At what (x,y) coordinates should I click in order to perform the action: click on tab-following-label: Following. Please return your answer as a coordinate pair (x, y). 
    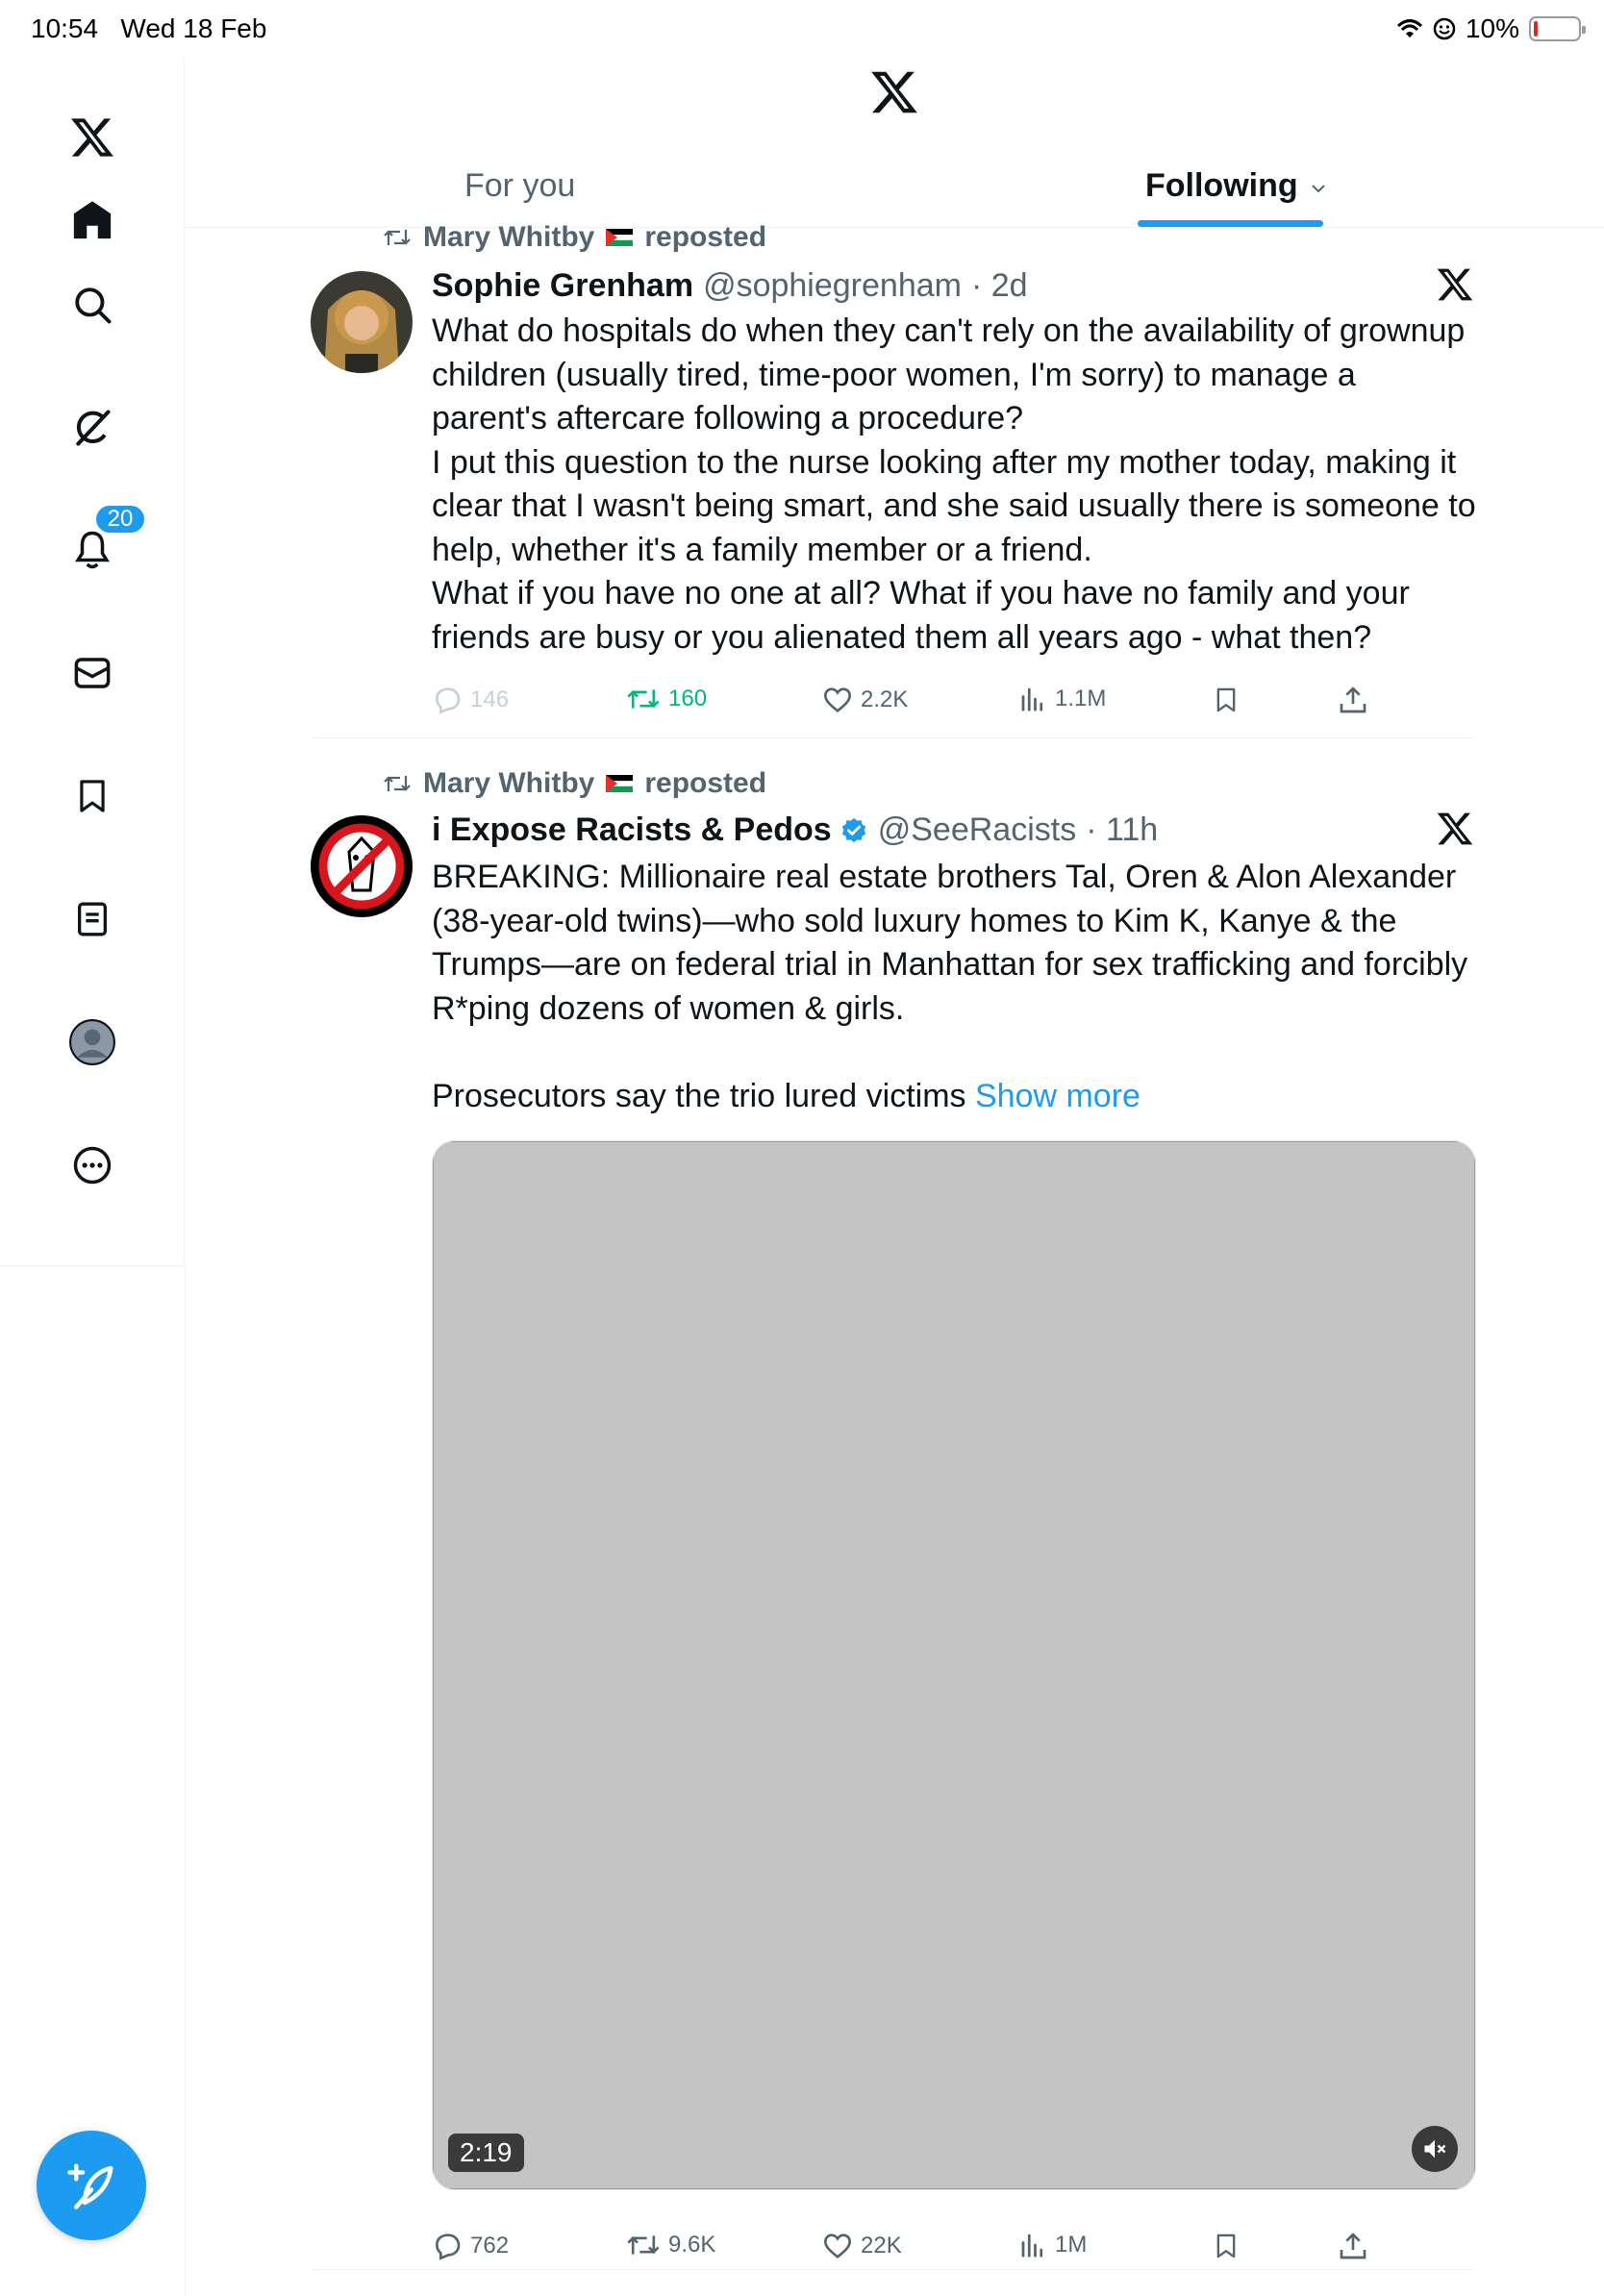
    Looking at the image, I should click on (1221, 185).